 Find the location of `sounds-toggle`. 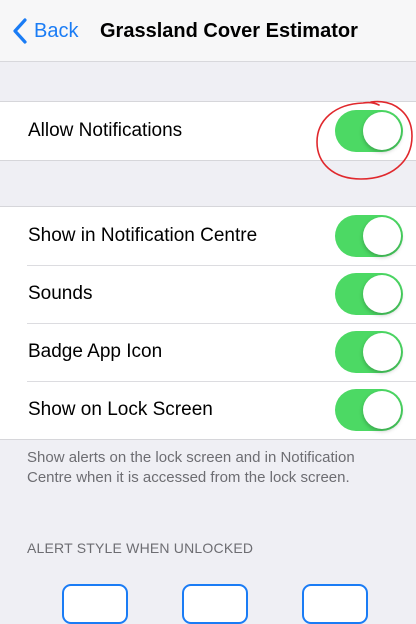

sounds-toggle is located at coordinates (369, 294).